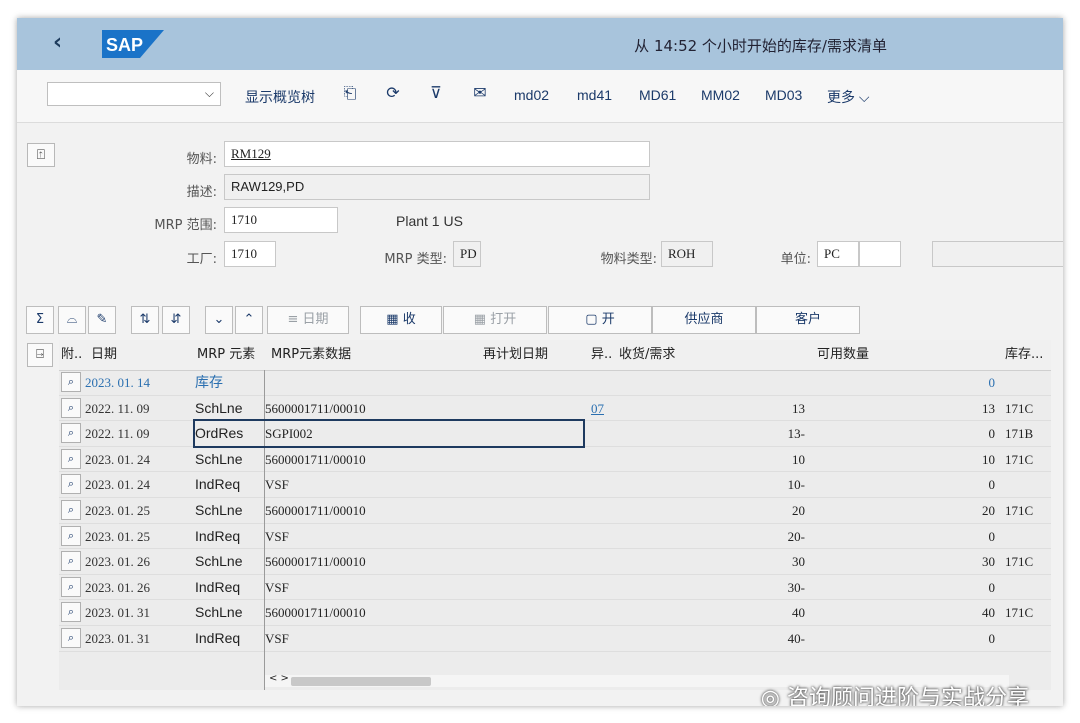 The height and width of the screenshot is (723, 1080). I want to click on glasses-icon: ⌓, so click(72, 320).